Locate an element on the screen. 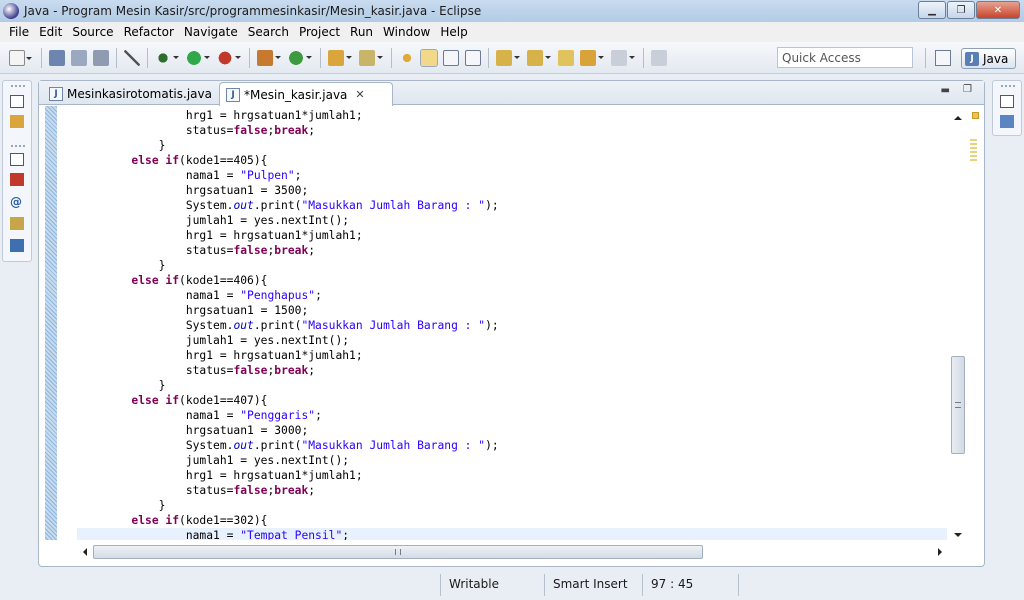 This screenshot has width=1024, height=600. last-edit-location-icon is located at coordinates (566, 57).